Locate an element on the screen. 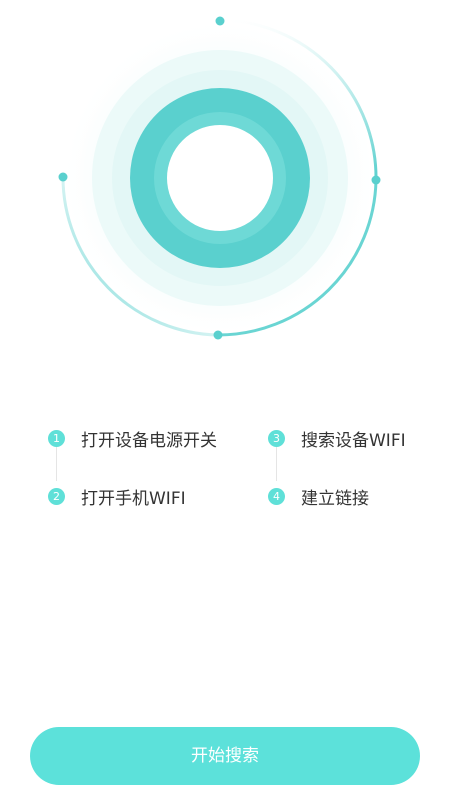 This screenshot has width=450, height=800. start-search-button: 开始搜索 is located at coordinates (225, 756).